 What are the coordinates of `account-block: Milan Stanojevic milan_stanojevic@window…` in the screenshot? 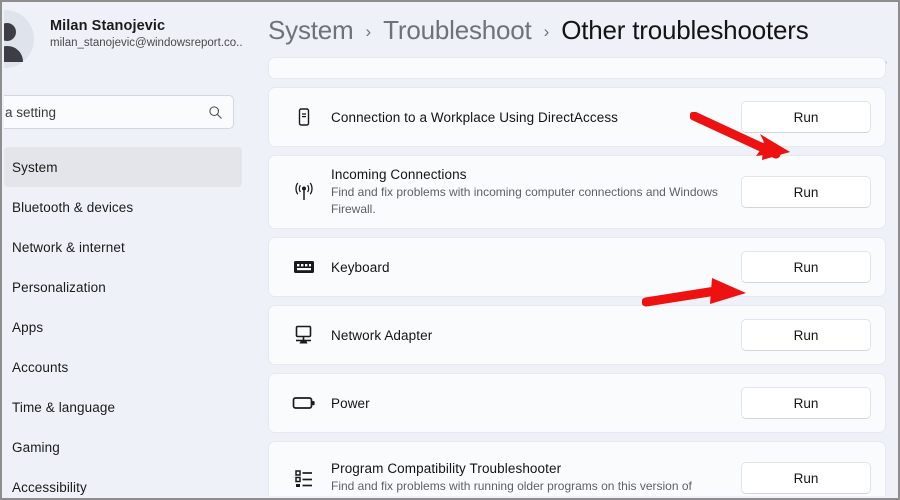 It's located at (123, 39).